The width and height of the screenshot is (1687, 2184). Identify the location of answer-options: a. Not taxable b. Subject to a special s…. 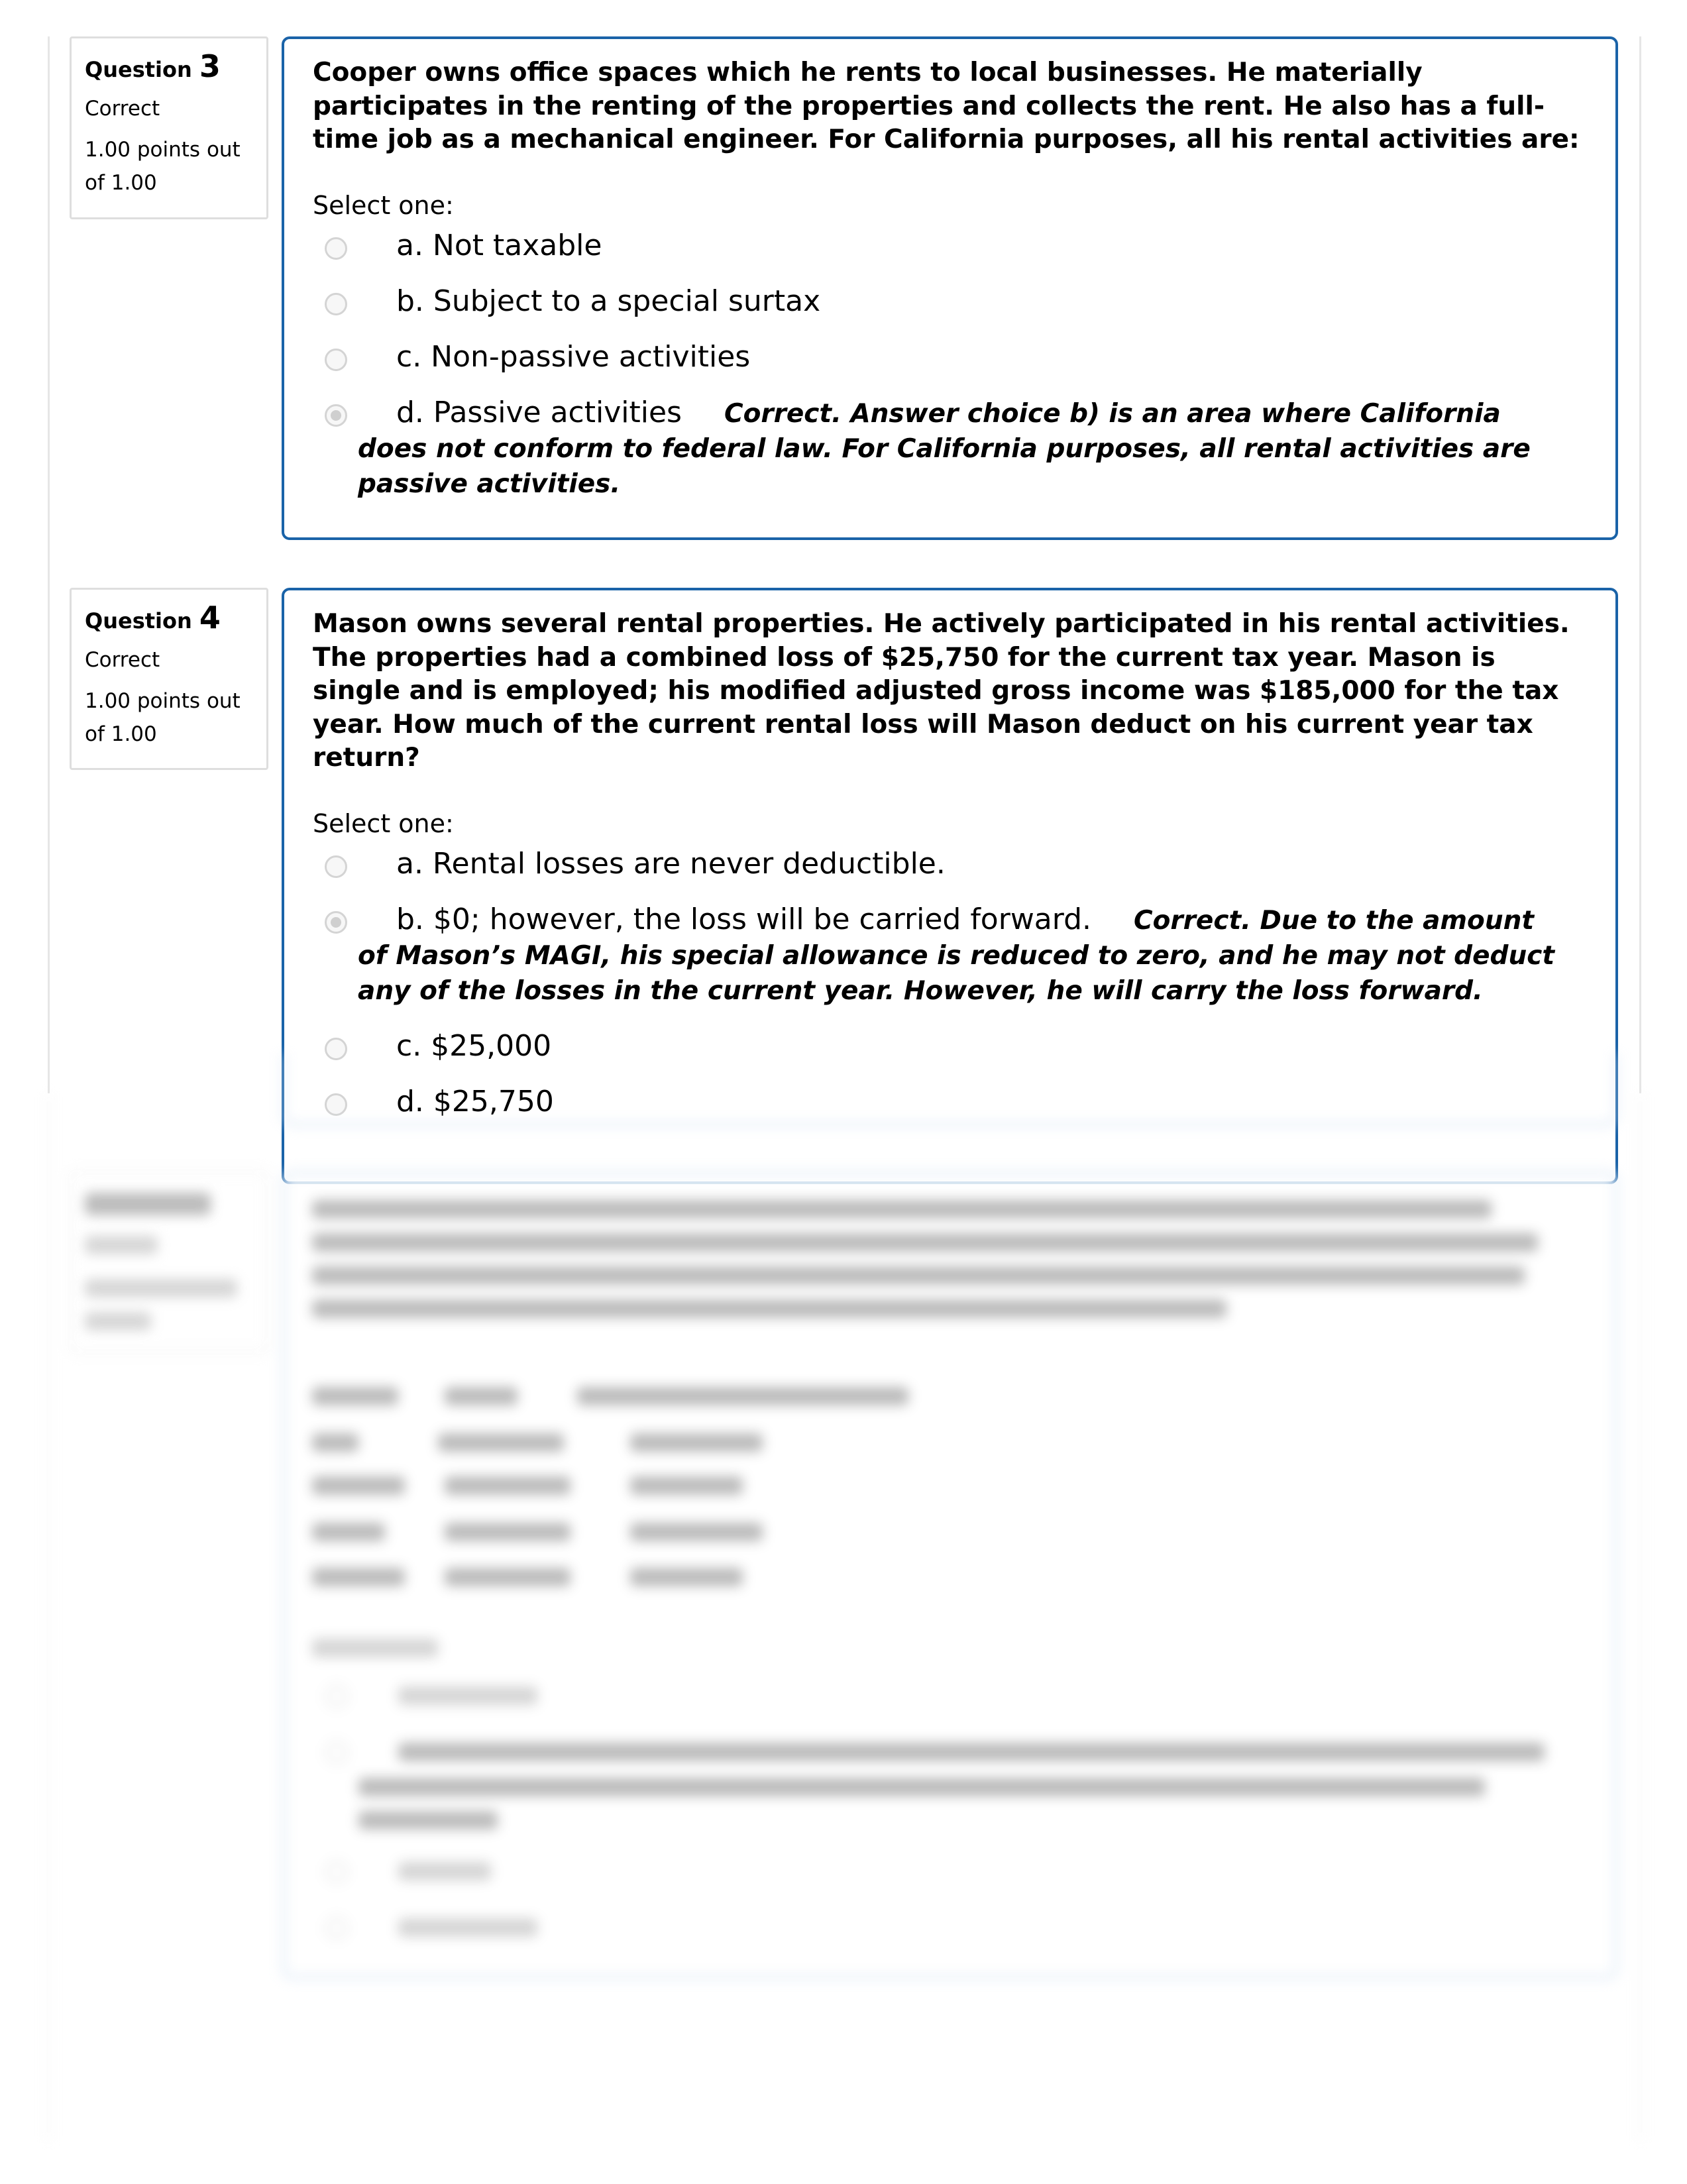
(951, 365).